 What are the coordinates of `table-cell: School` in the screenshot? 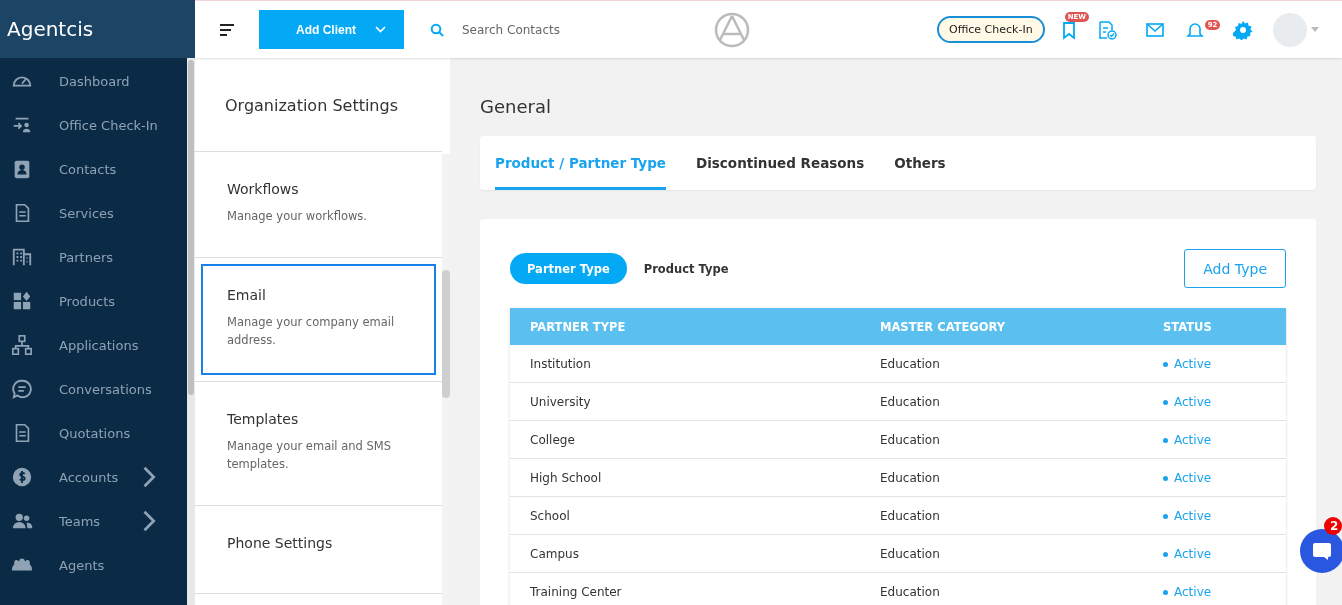 It's located at (685, 515).